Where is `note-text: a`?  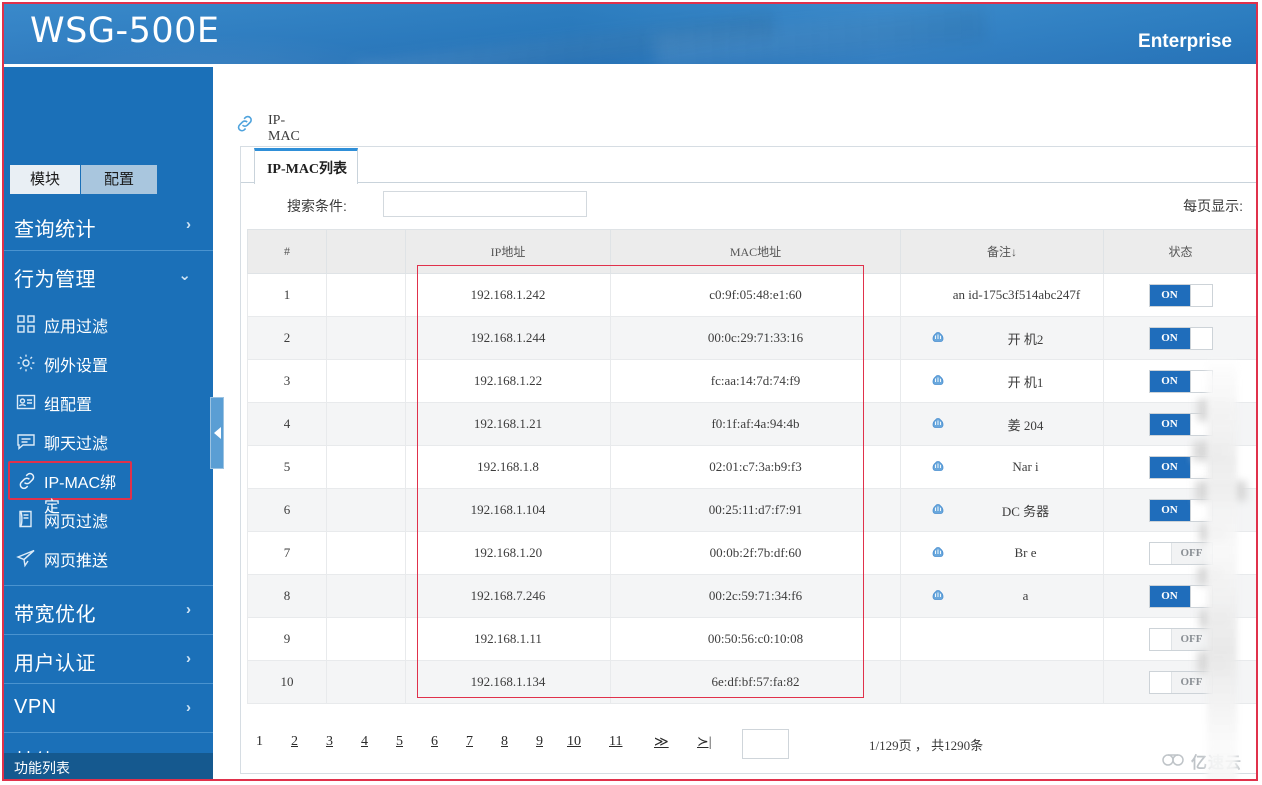
note-text: a is located at coordinates (1025, 595).